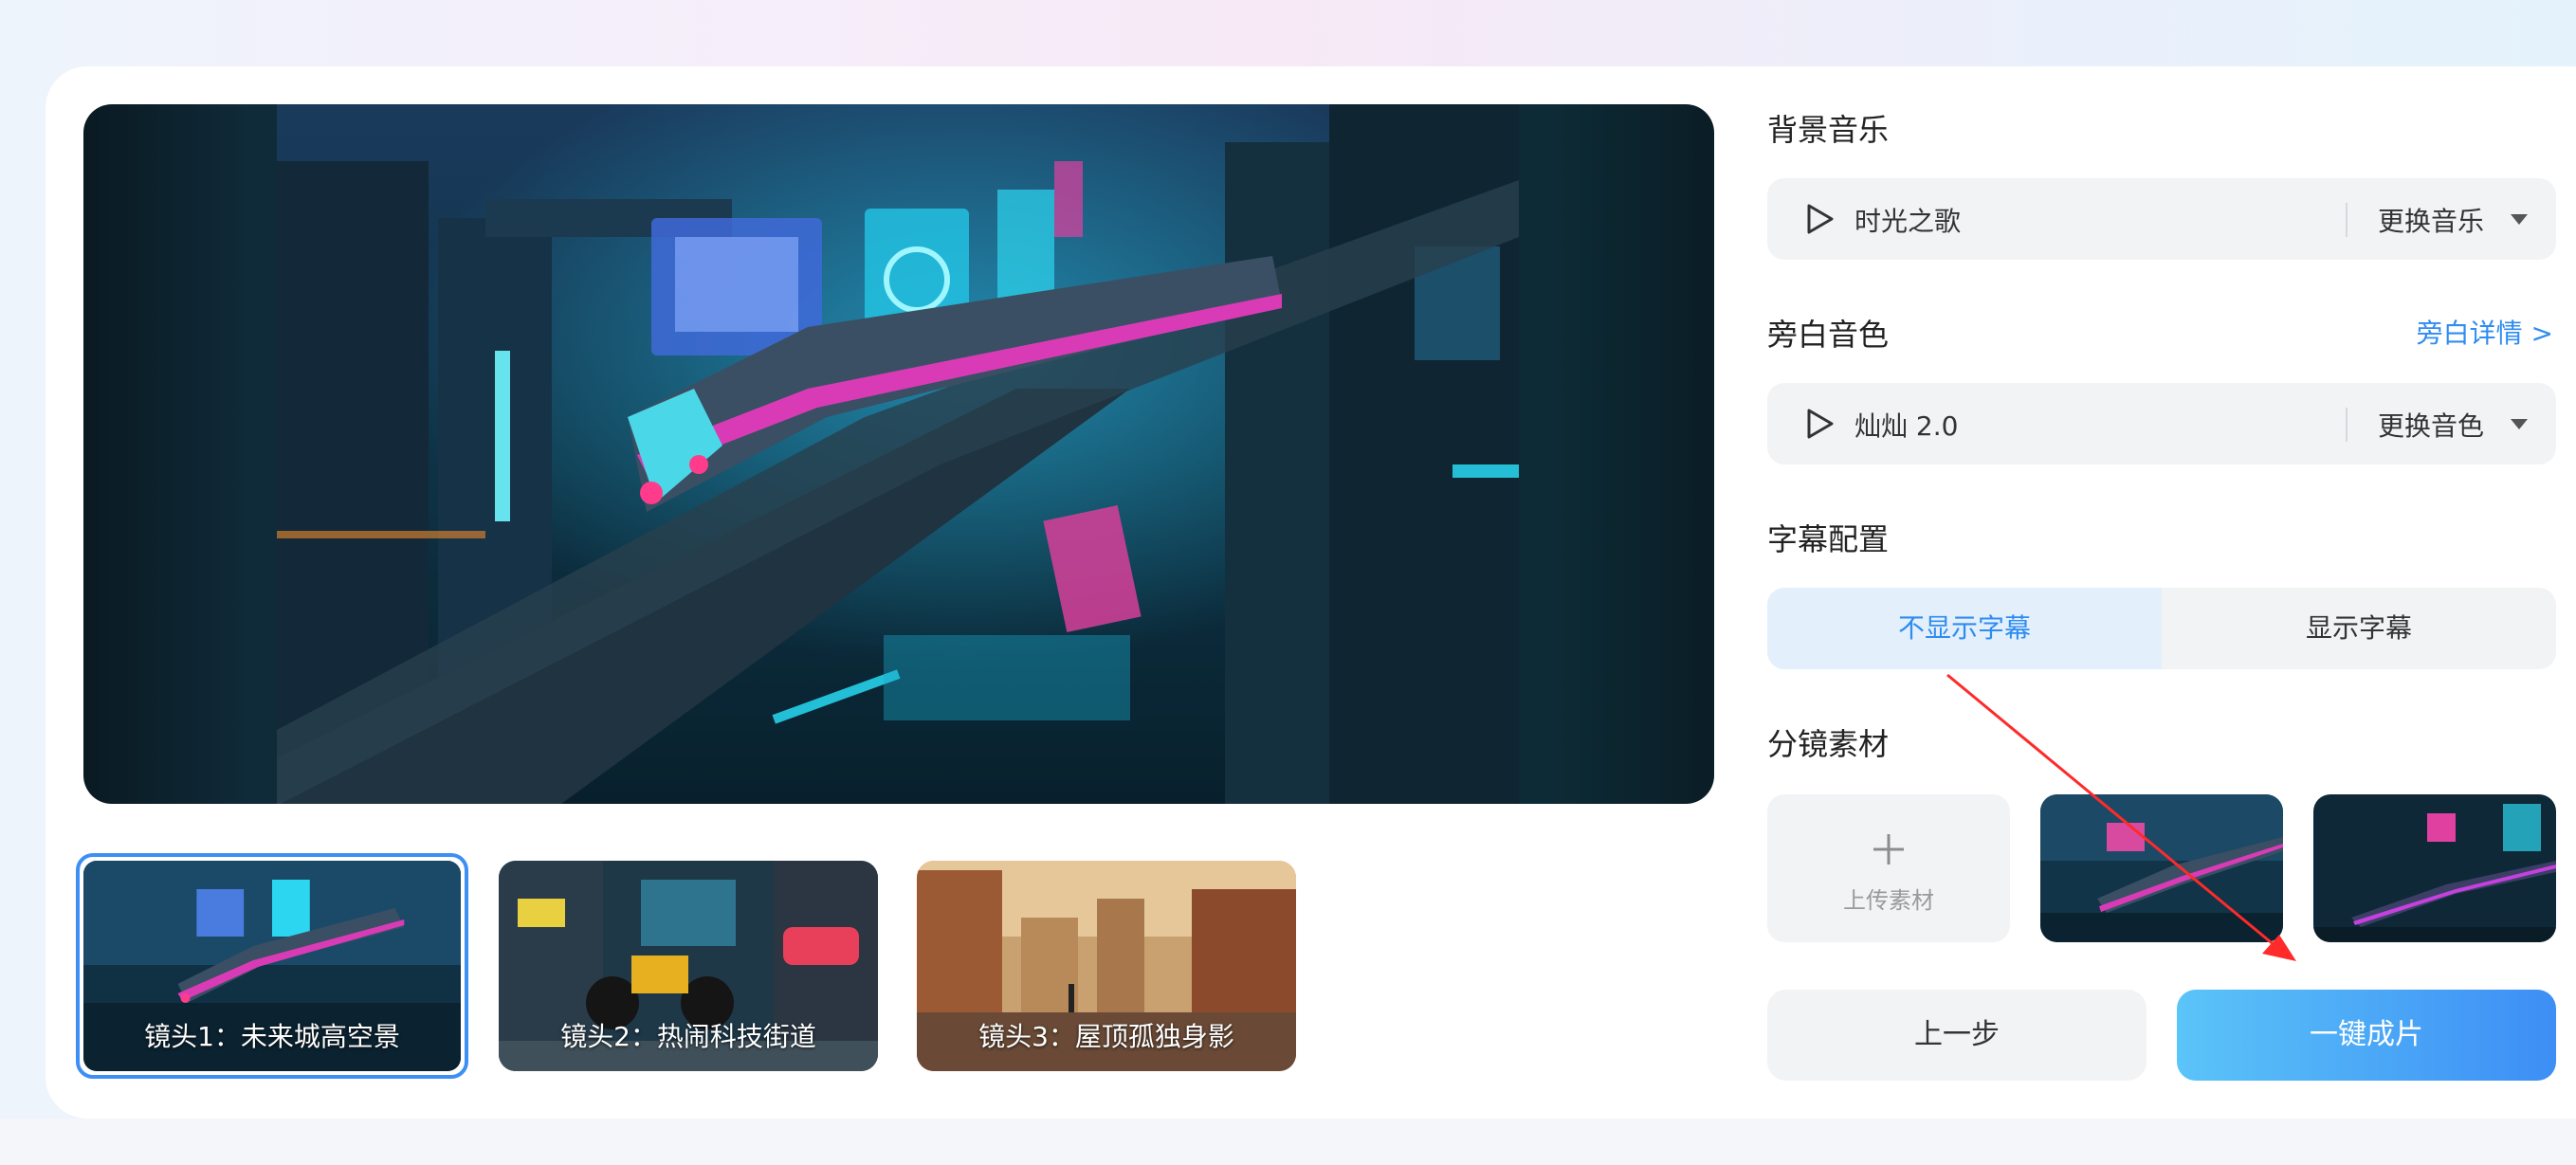  I want to click on voice-detail-link: 旁白详情 >, so click(2485, 332).